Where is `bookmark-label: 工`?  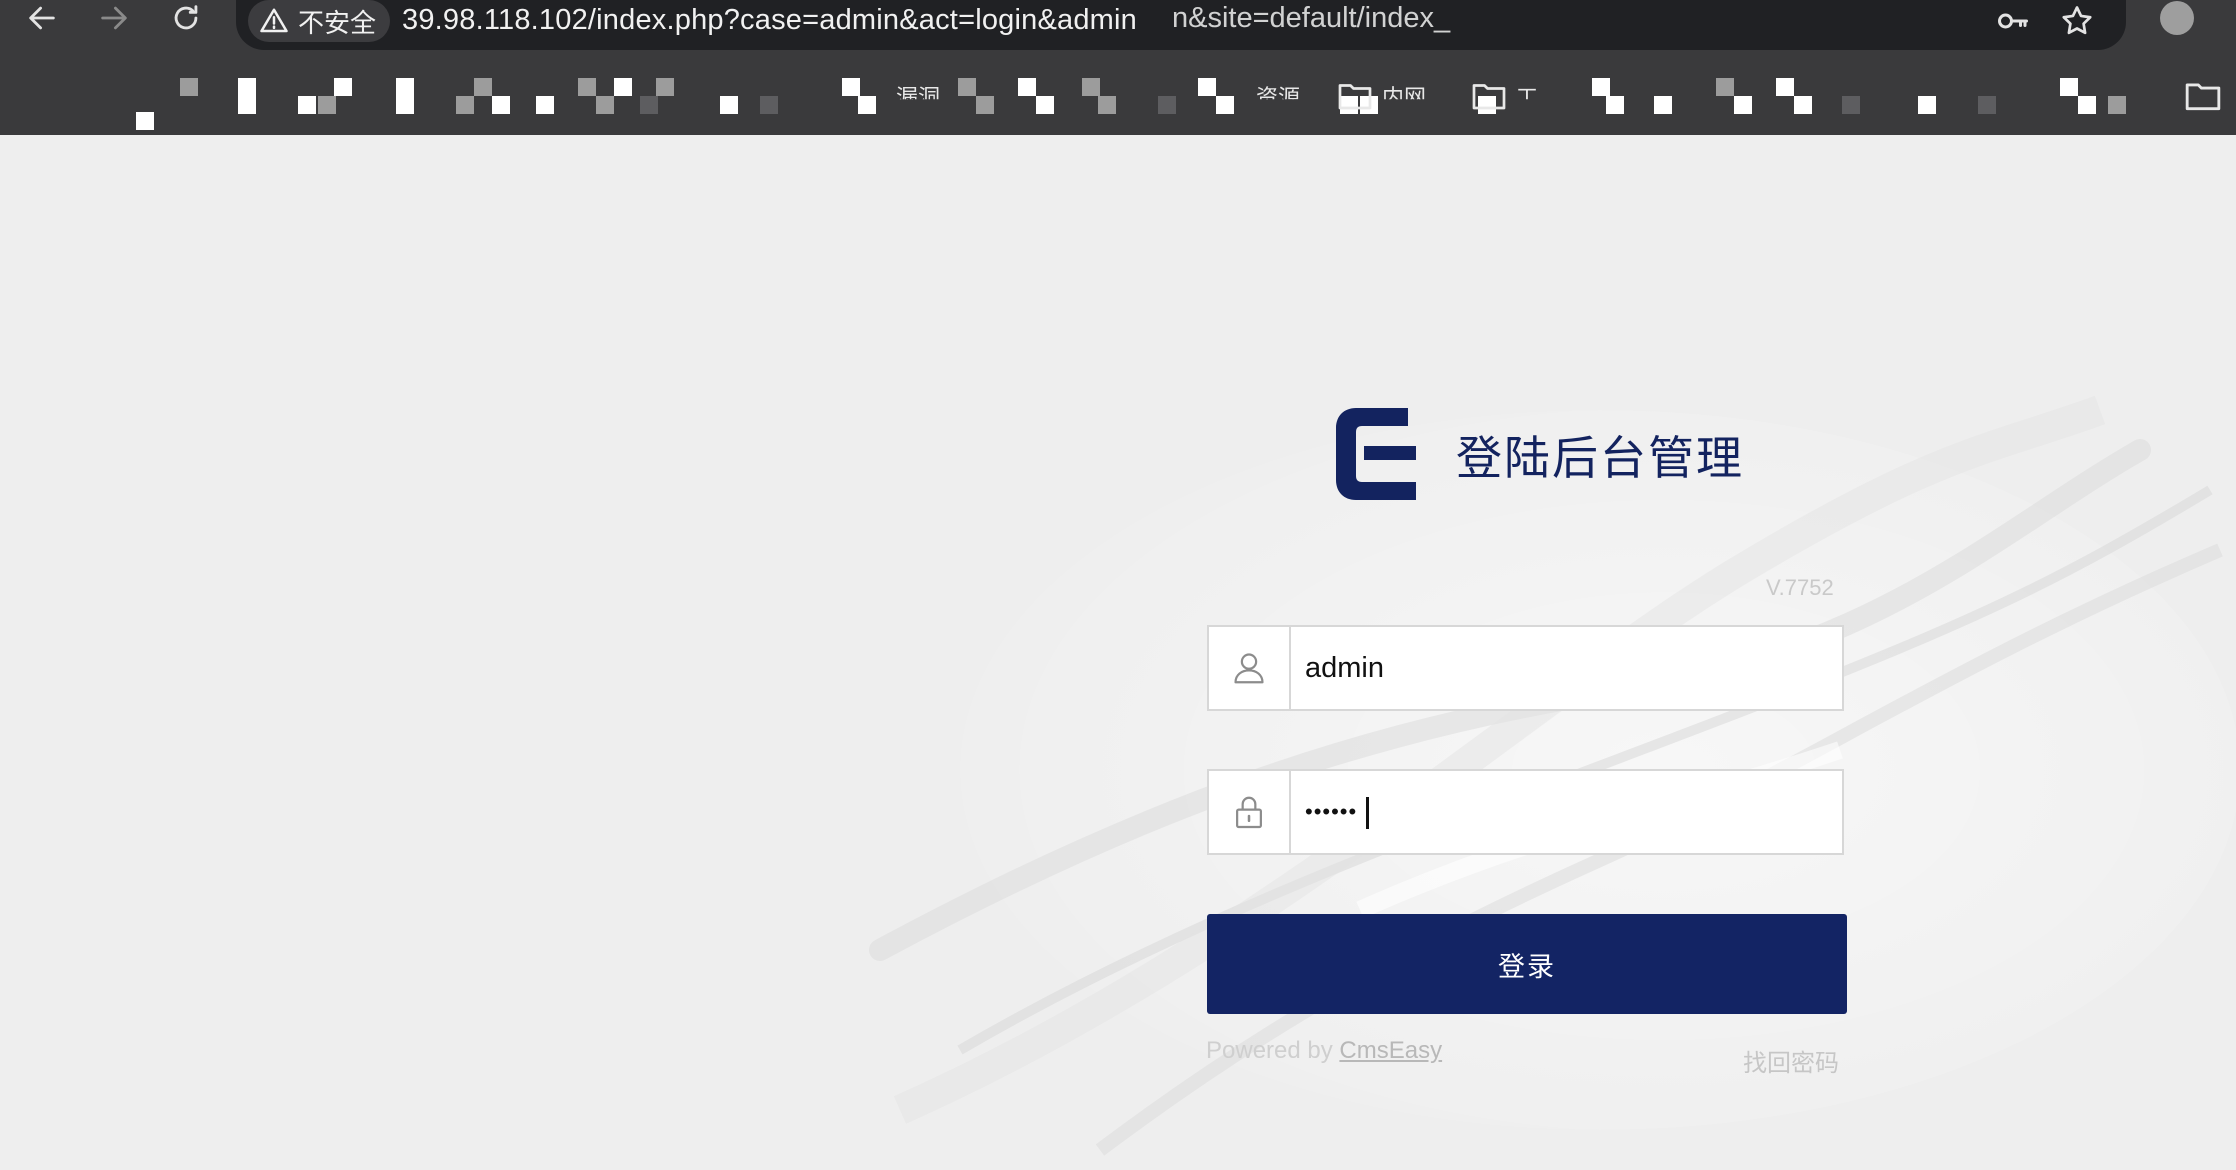 bookmark-label: 工 is located at coordinates (1527, 98).